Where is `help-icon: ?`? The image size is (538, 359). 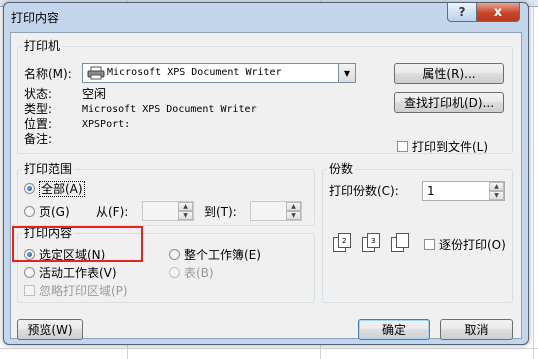 help-icon: ? is located at coordinates (462, 12).